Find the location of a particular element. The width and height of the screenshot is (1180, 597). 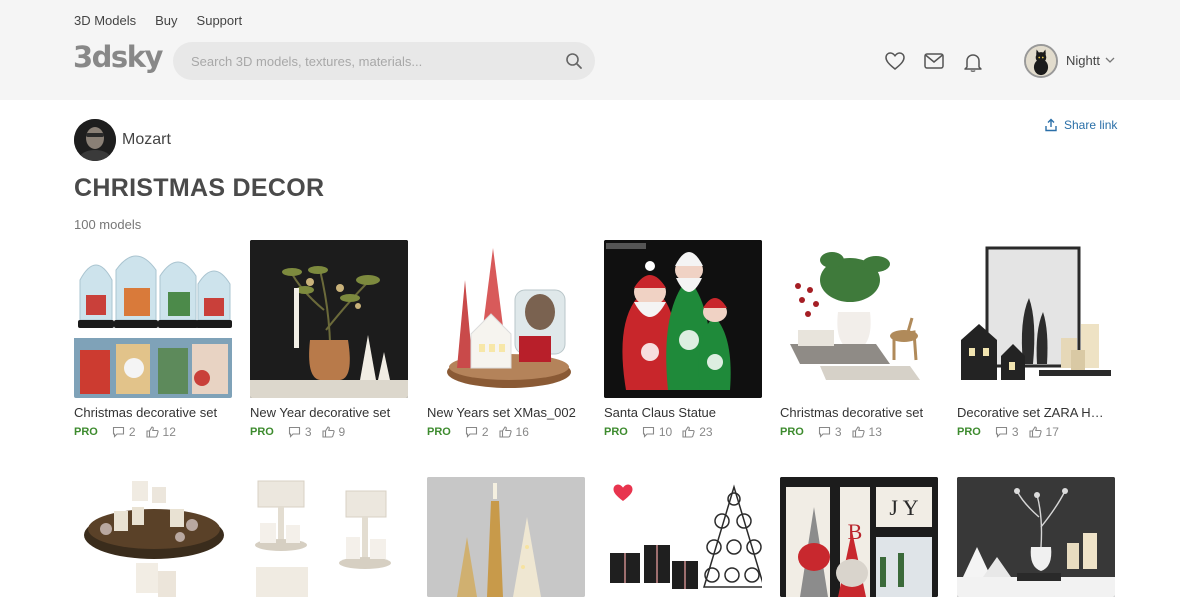

model-name: Decorative set ZARA HOME is located at coordinates (1035, 412).